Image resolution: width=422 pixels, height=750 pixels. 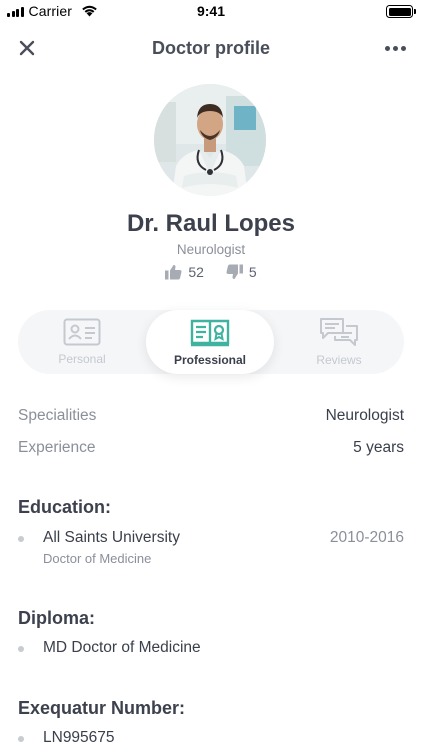 I want to click on thumbs-up-icon, so click(x=173, y=272).